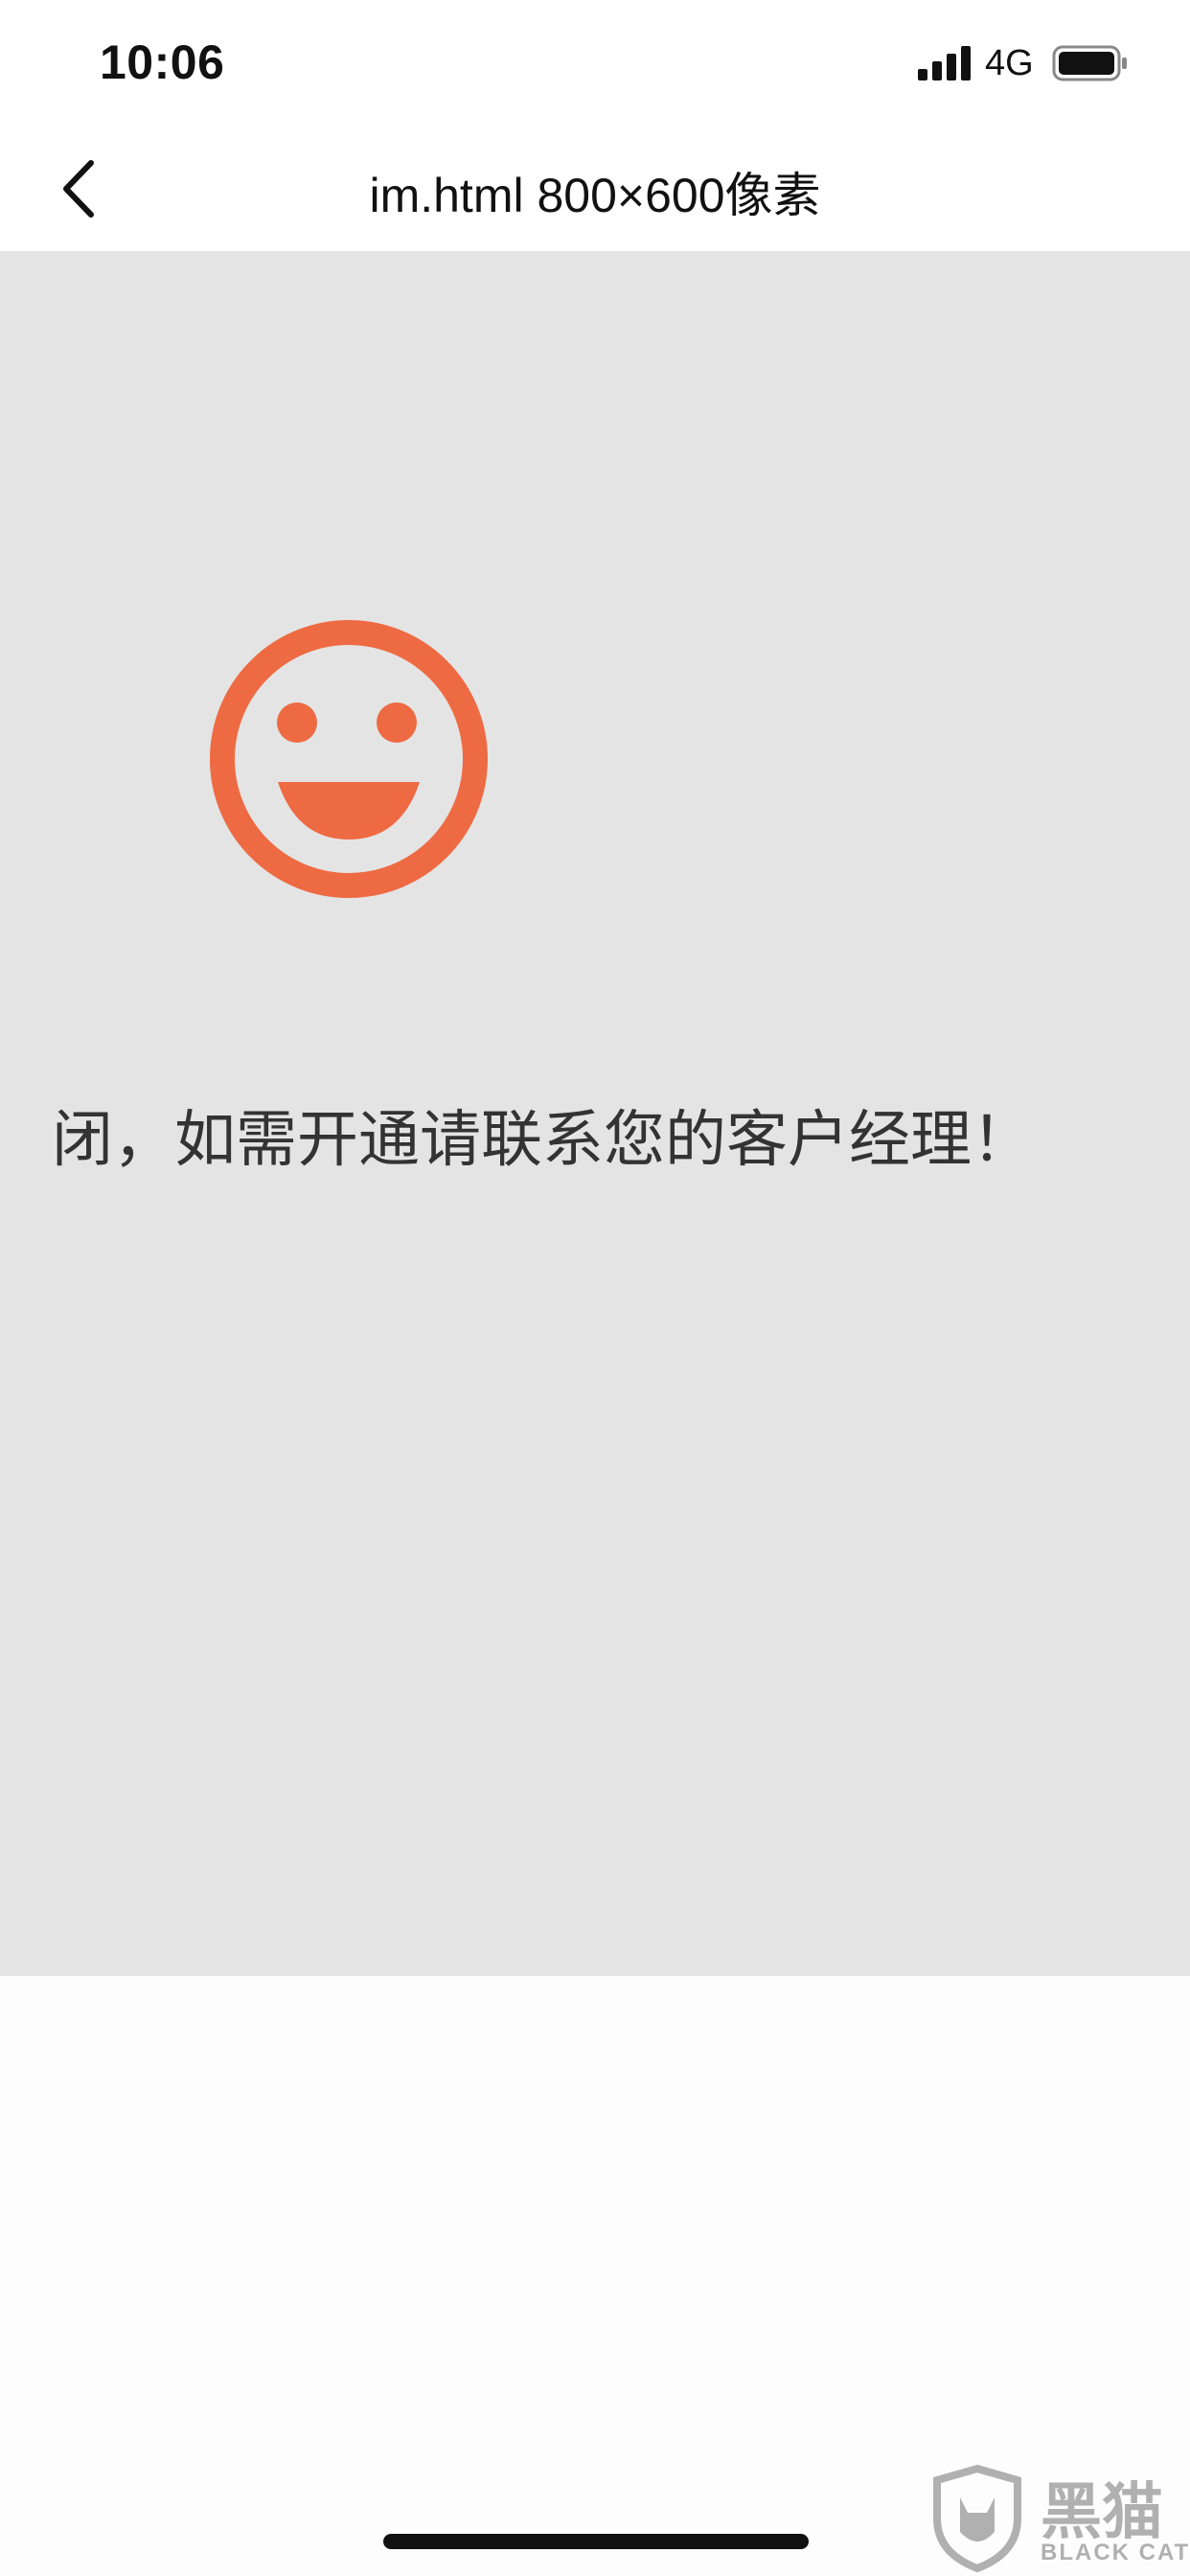 The height and width of the screenshot is (2576, 1190). Describe the element at coordinates (1010, 63) in the screenshot. I see `network-label: 4G` at that location.